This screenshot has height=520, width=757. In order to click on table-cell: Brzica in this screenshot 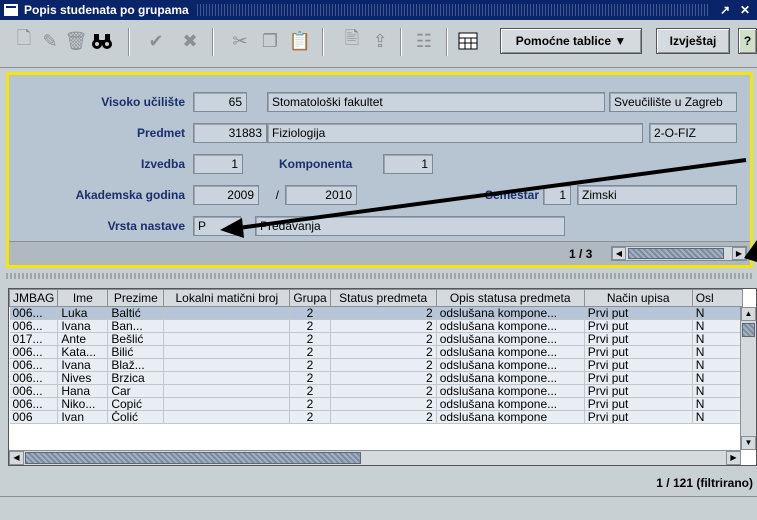, I will do `click(136, 378)`.